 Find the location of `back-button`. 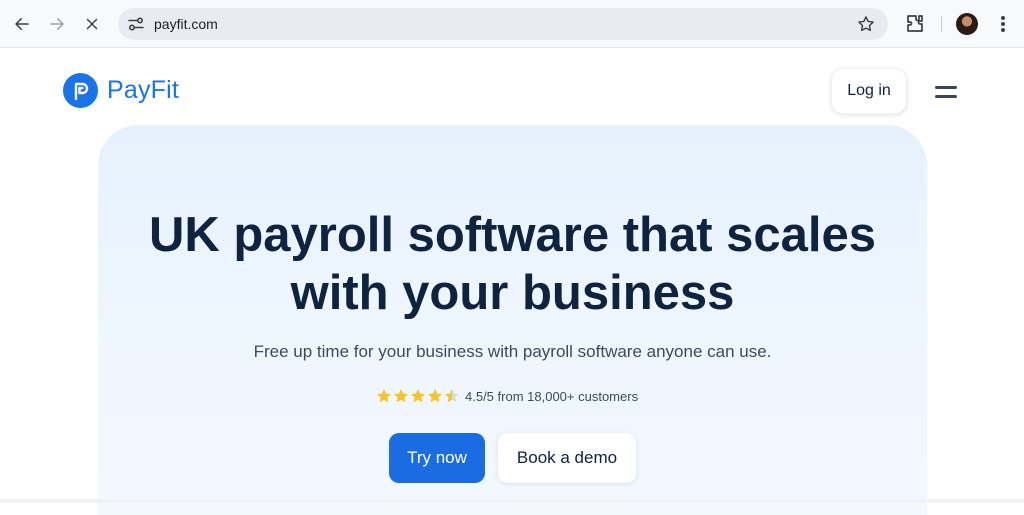

back-button is located at coordinates (22, 24).